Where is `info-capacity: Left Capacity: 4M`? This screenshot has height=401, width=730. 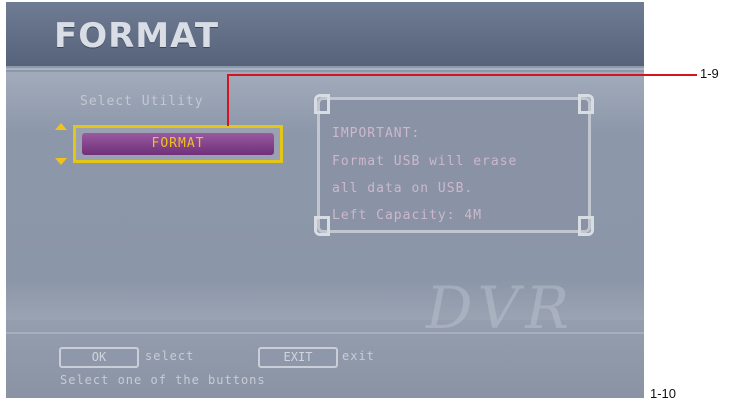
info-capacity: Left Capacity: 4M is located at coordinates (407, 215).